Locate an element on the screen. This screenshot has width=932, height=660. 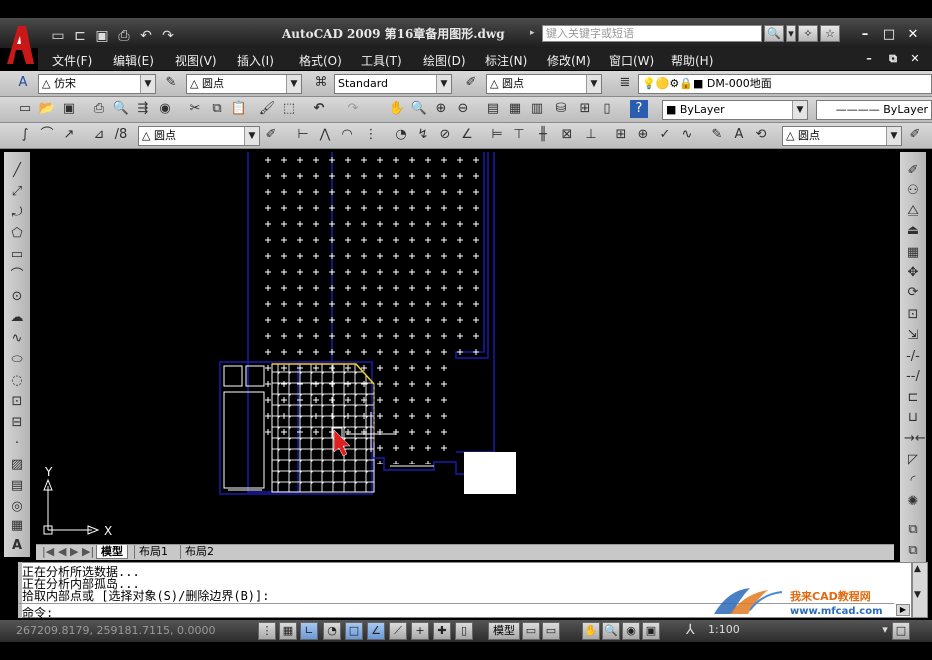
redo-icon: ↷ is located at coordinates (168, 36).